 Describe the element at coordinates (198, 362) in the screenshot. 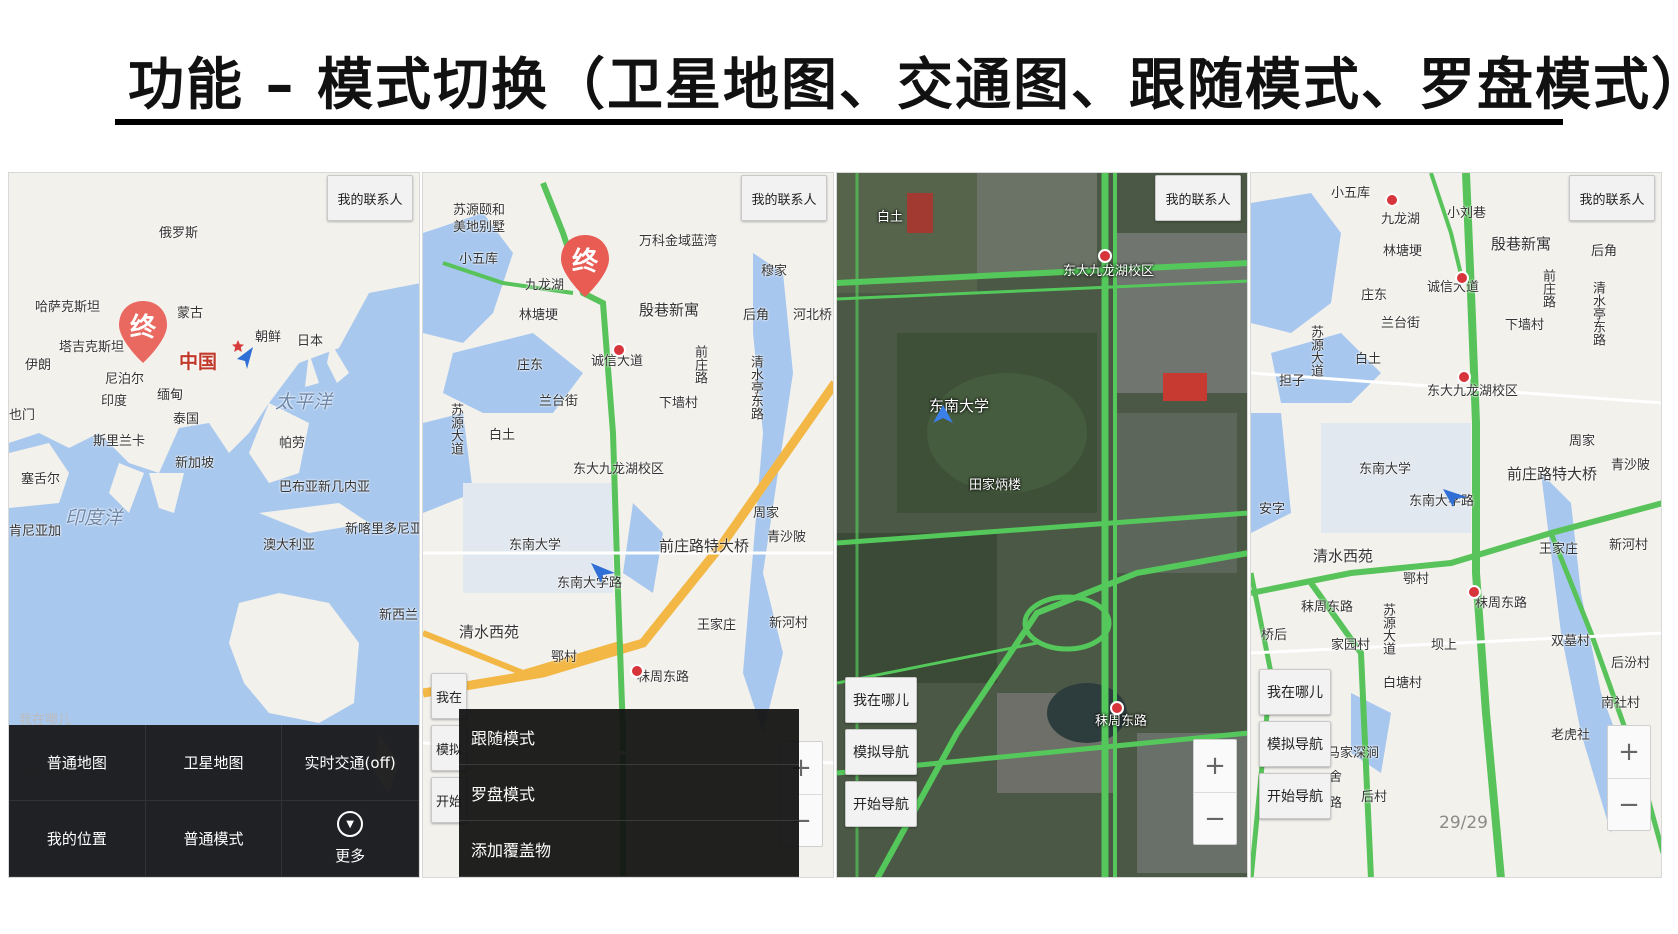

I see `label-china: 中国` at that location.